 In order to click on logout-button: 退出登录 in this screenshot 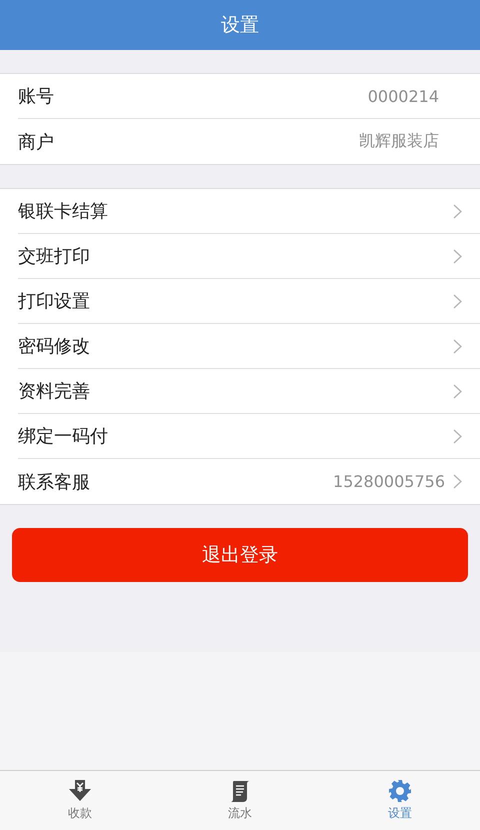, I will do `click(240, 555)`.